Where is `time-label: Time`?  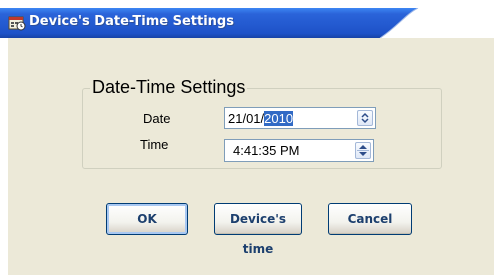
time-label: Time is located at coordinates (154, 144).